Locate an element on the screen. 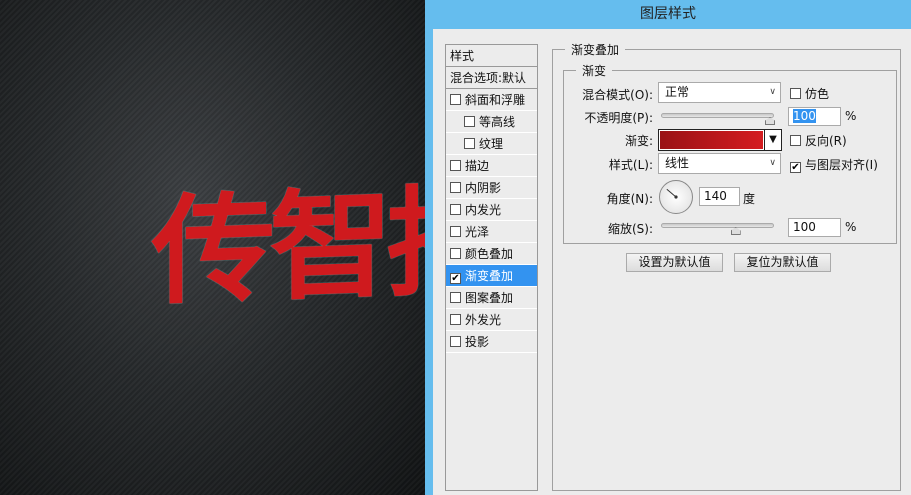 The image size is (911, 495). style-item-label: 描边 is located at coordinates (477, 166).